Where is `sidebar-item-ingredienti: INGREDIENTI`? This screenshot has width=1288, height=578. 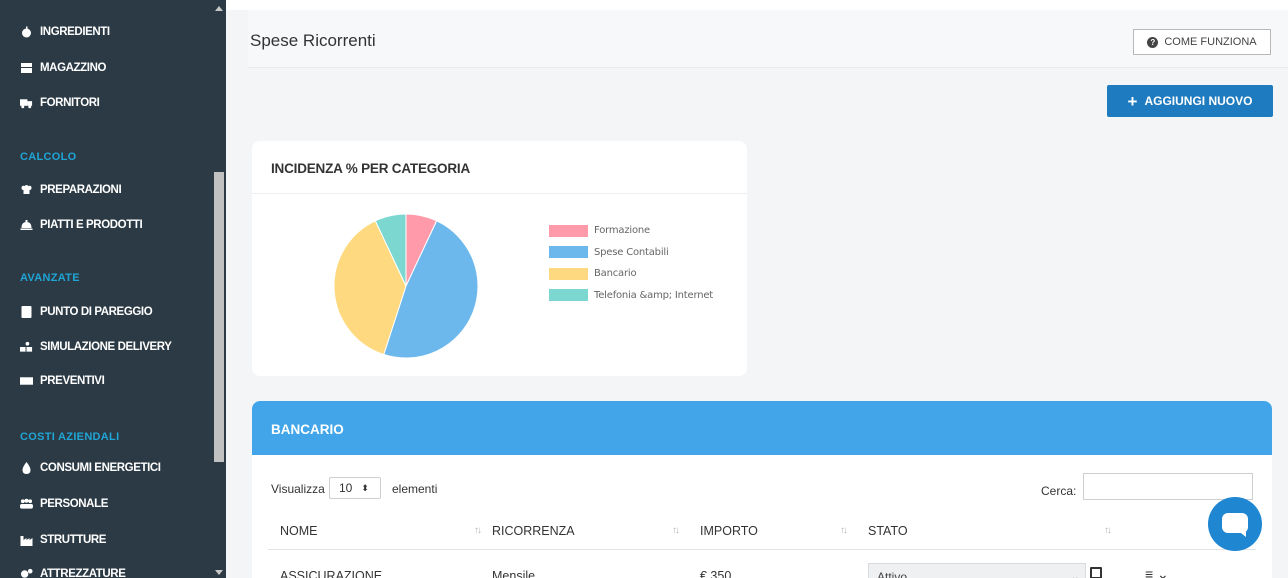 sidebar-item-ingredienti: INGREDIENTI is located at coordinates (65, 32).